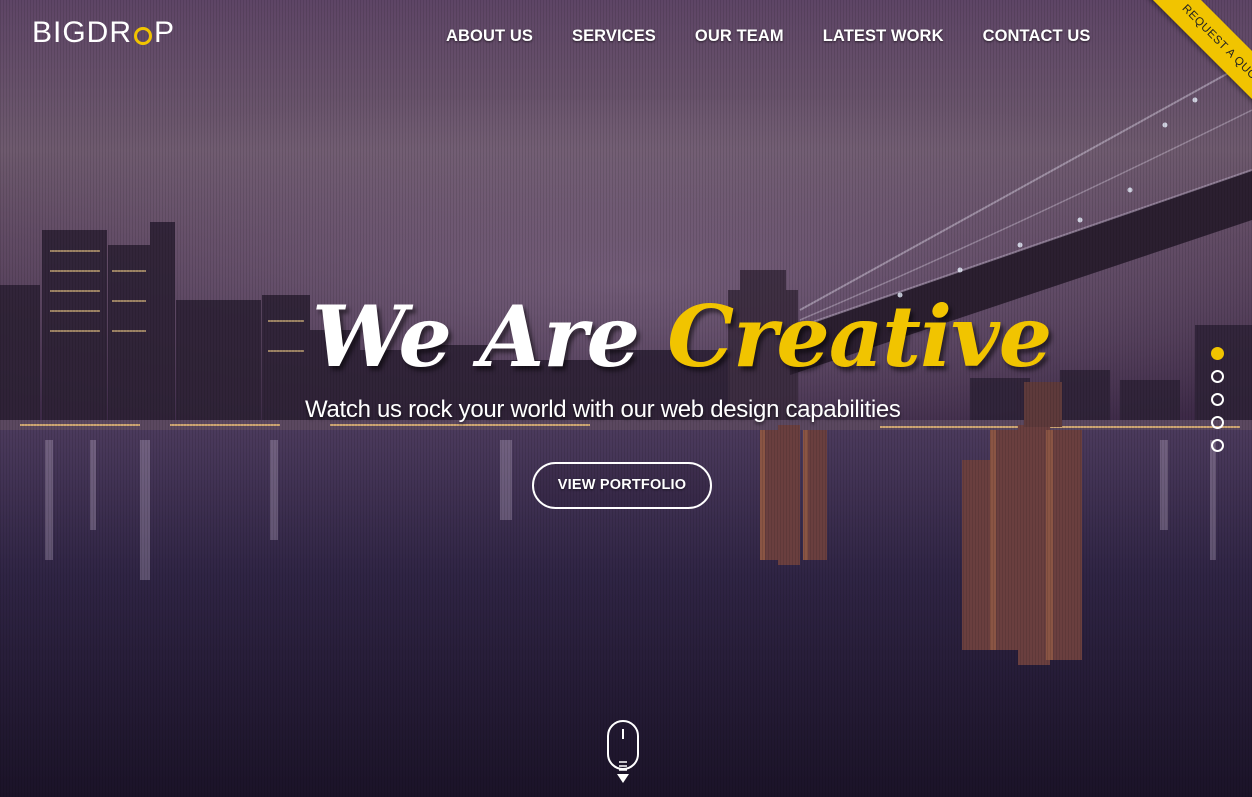 The image size is (1252, 797). What do you see at coordinates (739, 36) in the screenshot?
I see `nav-our-team: OUR TEAM` at bounding box center [739, 36].